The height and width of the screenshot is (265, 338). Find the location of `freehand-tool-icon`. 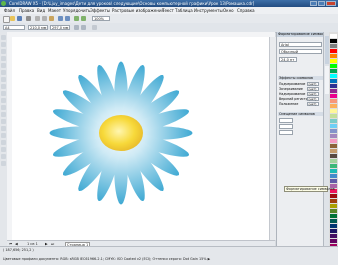

freehand-tool-icon is located at coordinates (3, 65).